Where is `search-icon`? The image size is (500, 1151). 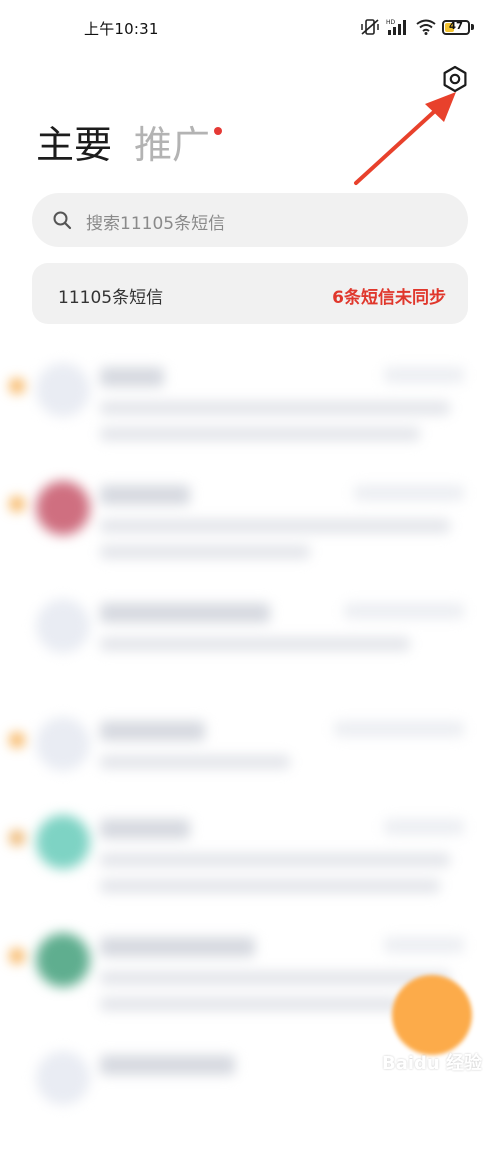
search-icon is located at coordinates (62, 220).